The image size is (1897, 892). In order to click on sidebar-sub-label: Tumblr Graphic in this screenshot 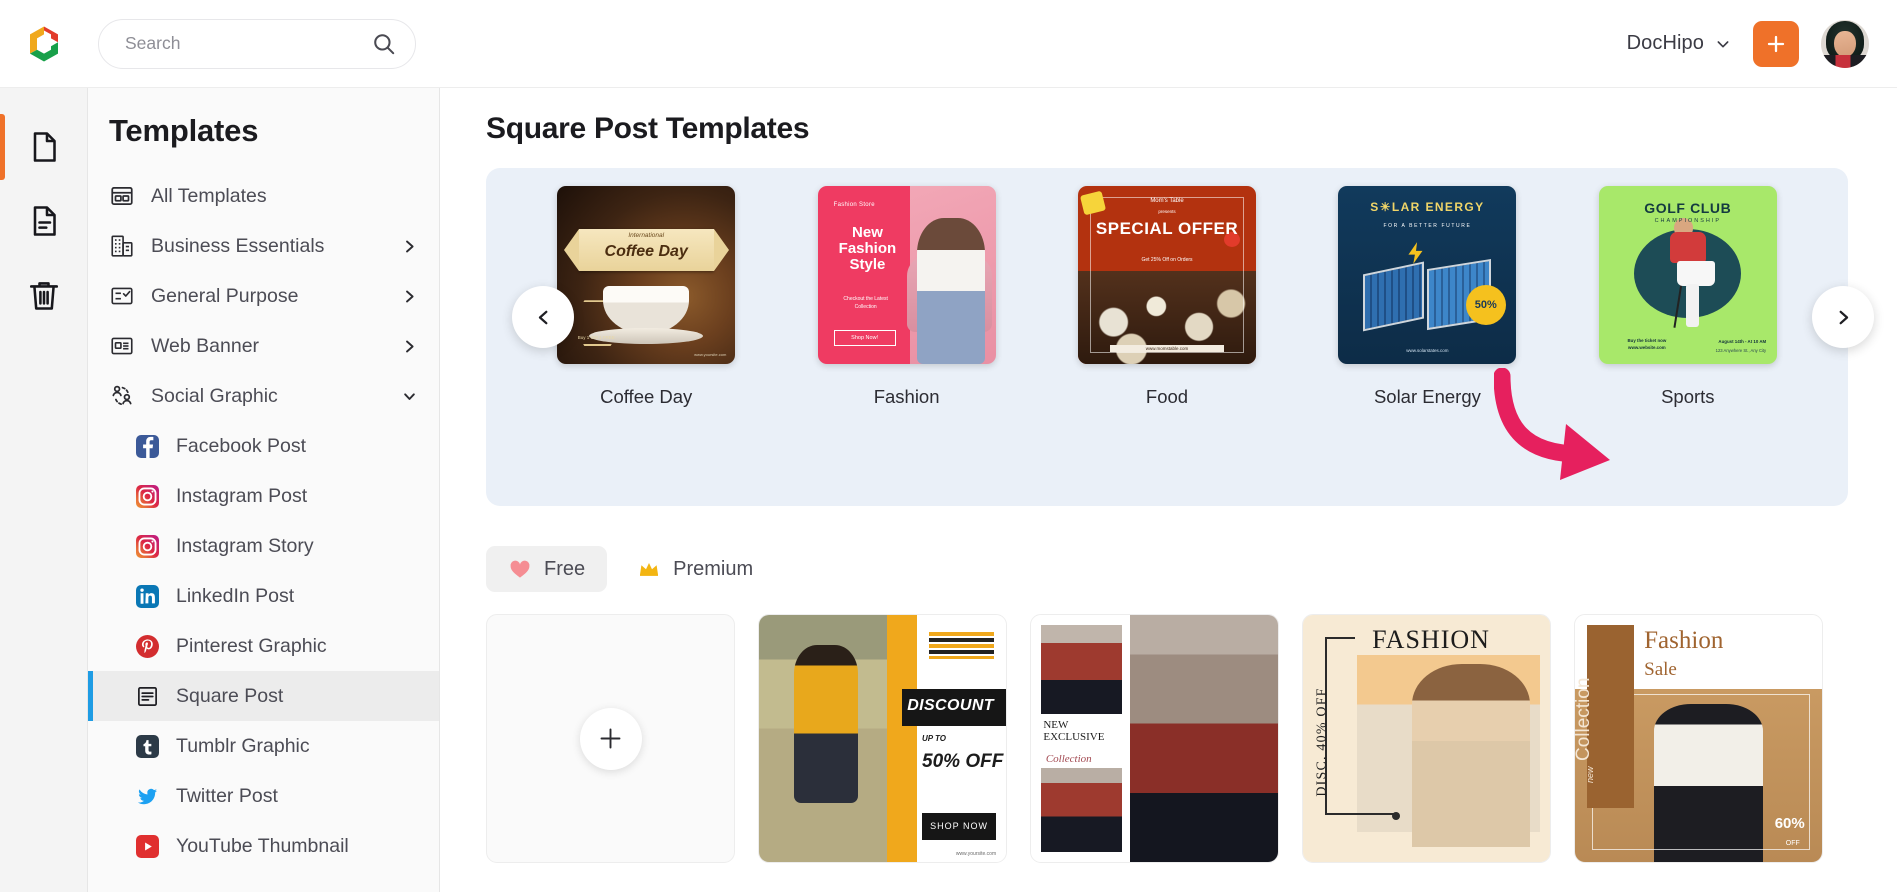, I will do `click(243, 745)`.